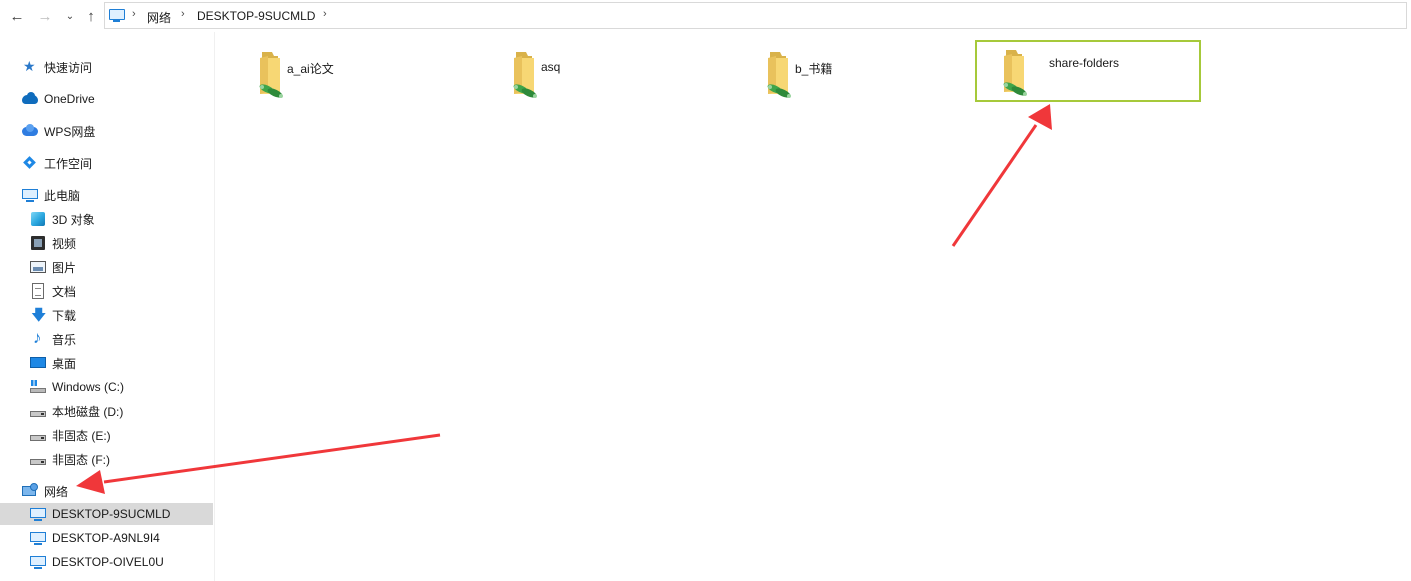 The image size is (1411, 581). Describe the element at coordinates (111, 514) in the screenshot. I see `sidebar-item-label: DESKTOP-9SUCMLD` at that location.